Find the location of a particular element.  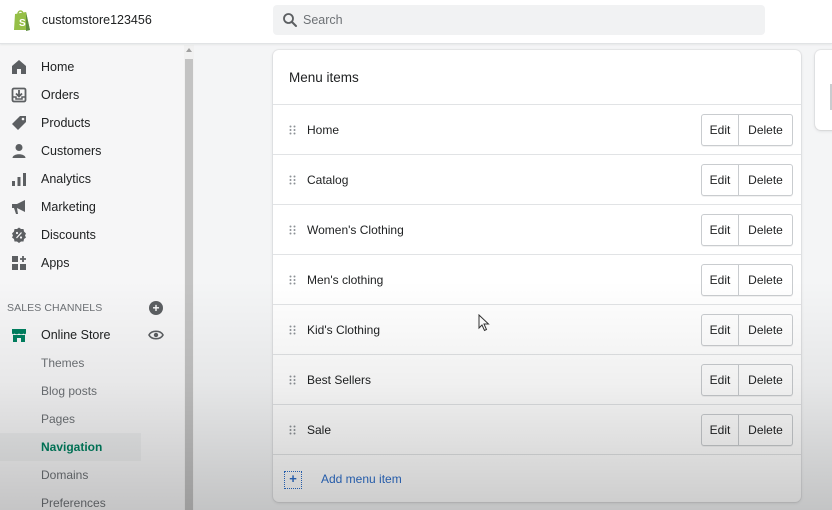

scrollbar-thumb is located at coordinates (189, 284).